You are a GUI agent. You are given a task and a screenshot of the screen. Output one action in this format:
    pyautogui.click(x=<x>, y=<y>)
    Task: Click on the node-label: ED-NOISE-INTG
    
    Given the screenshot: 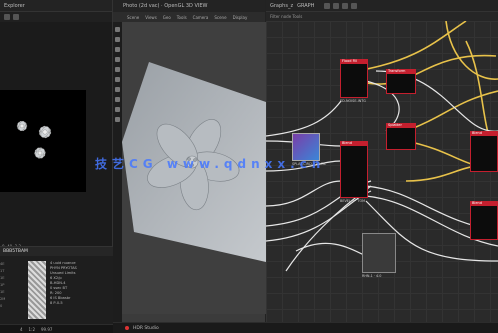 What is the action you would take?
    pyautogui.click(x=353, y=101)
    